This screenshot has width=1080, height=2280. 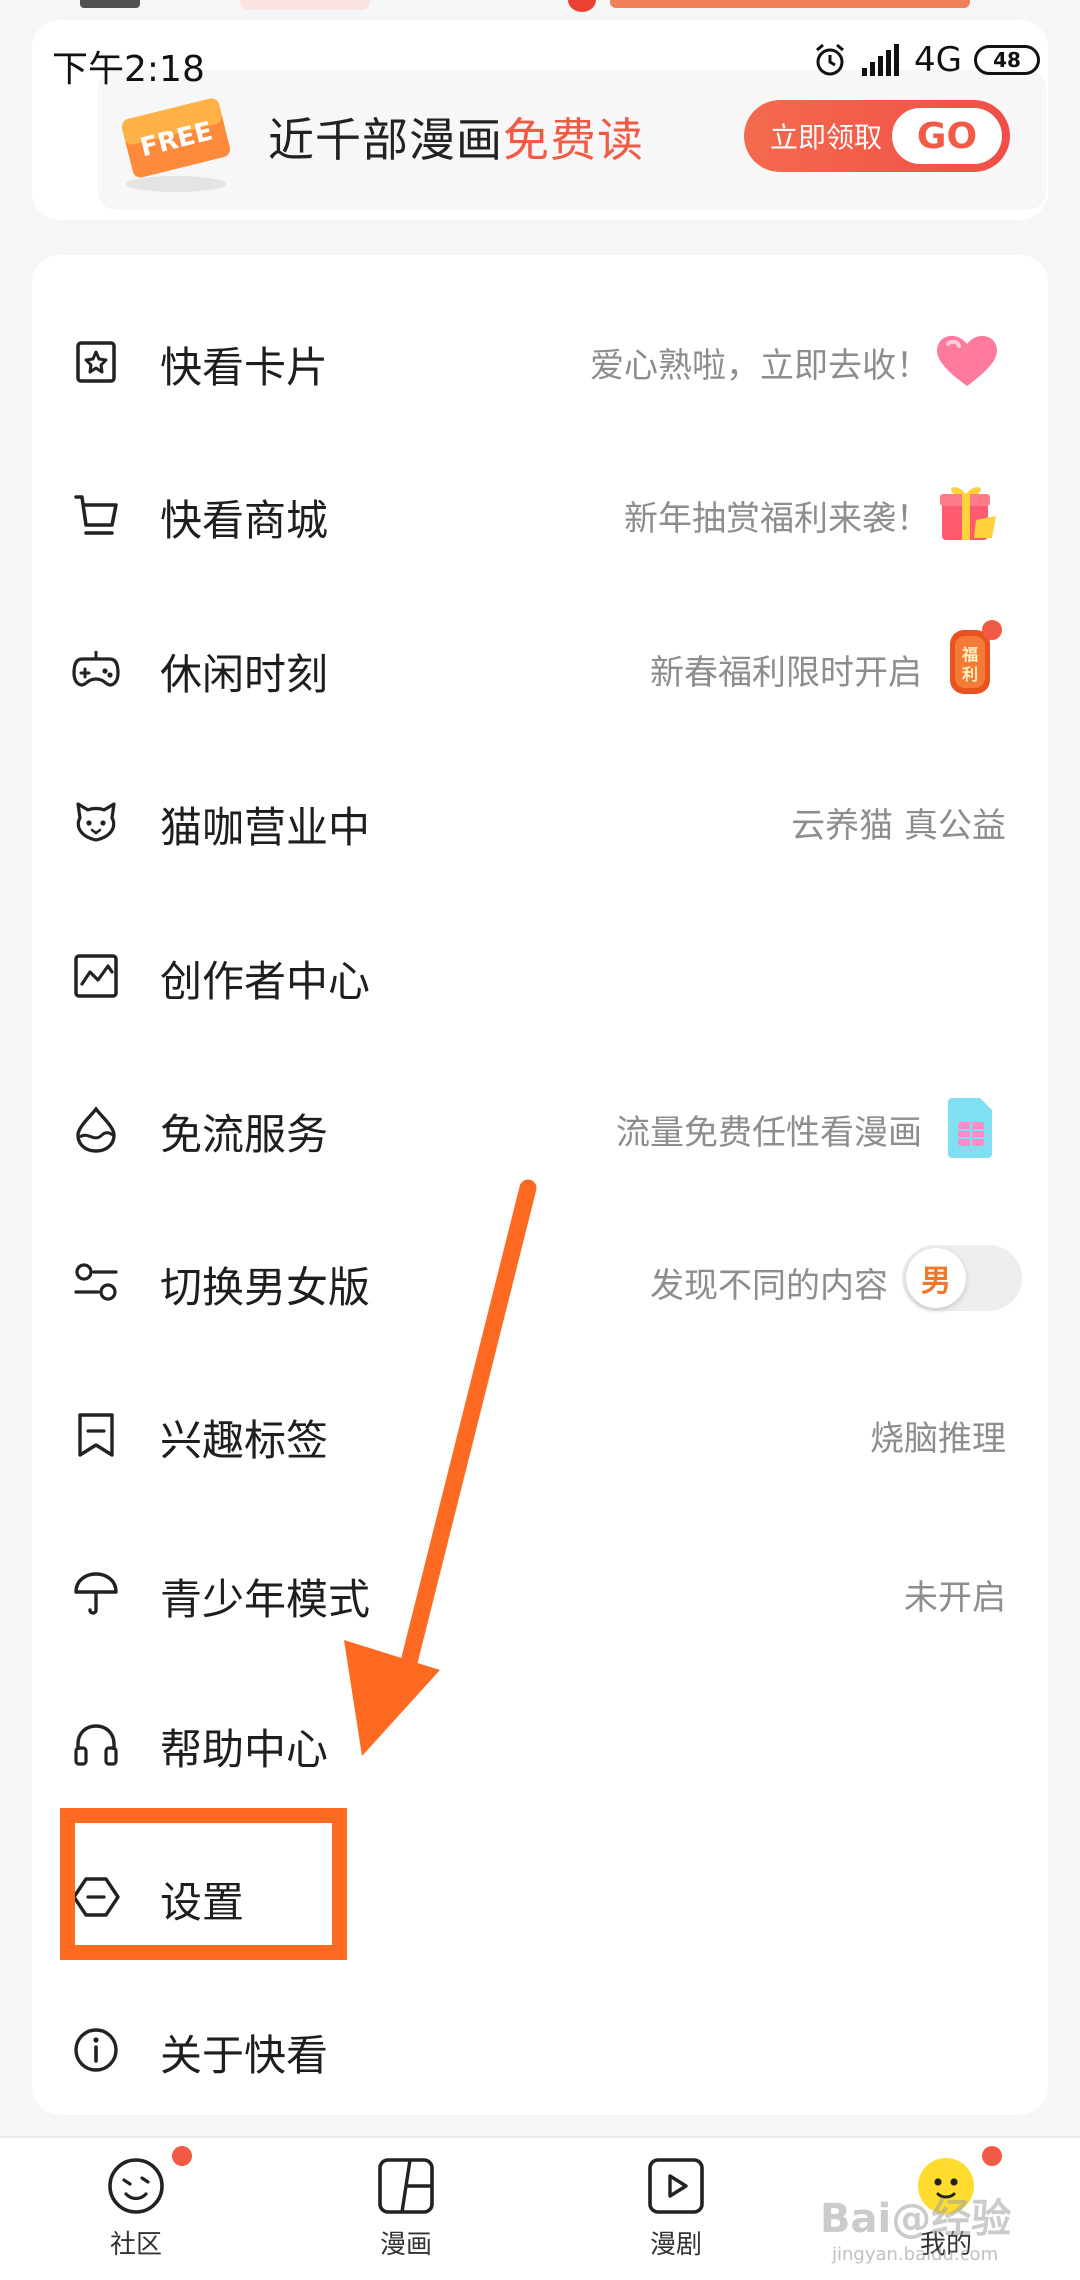 What do you see at coordinates (915, 2254) in the screenshot?
I see `watermark-url: jingyan.baidu.com` at bounding box center [915, 2254].